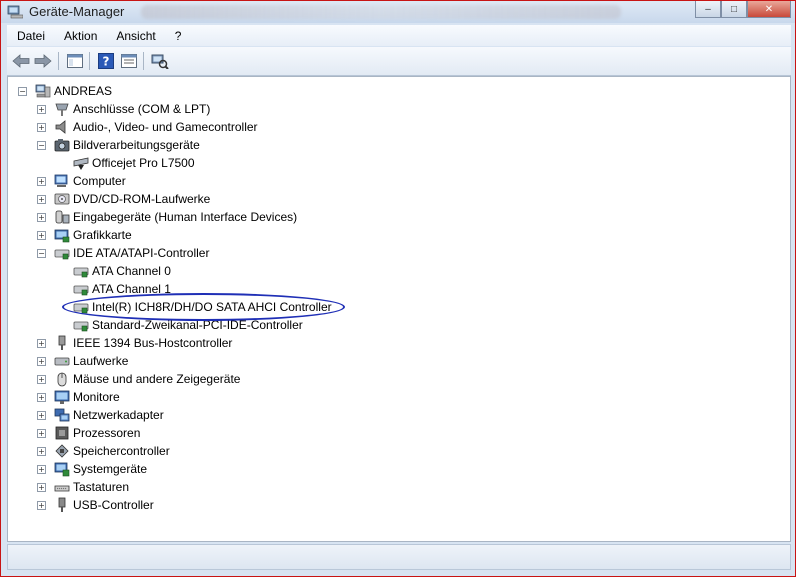  What do you see at coordinates (769, 9) in the screenshot?
I see `close-button: ✕` at bounding box center [769, 9].